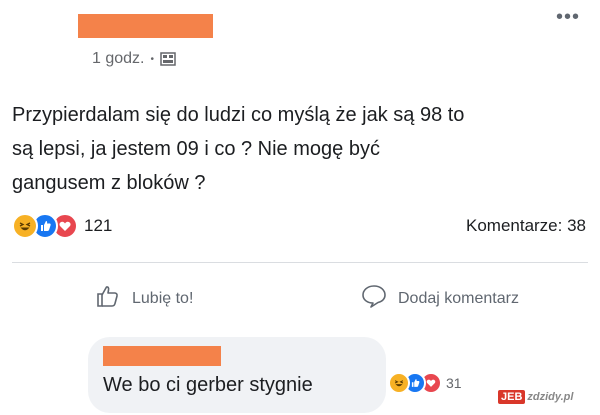  I want to click on more-options-icon: •••, so click(568, 17).